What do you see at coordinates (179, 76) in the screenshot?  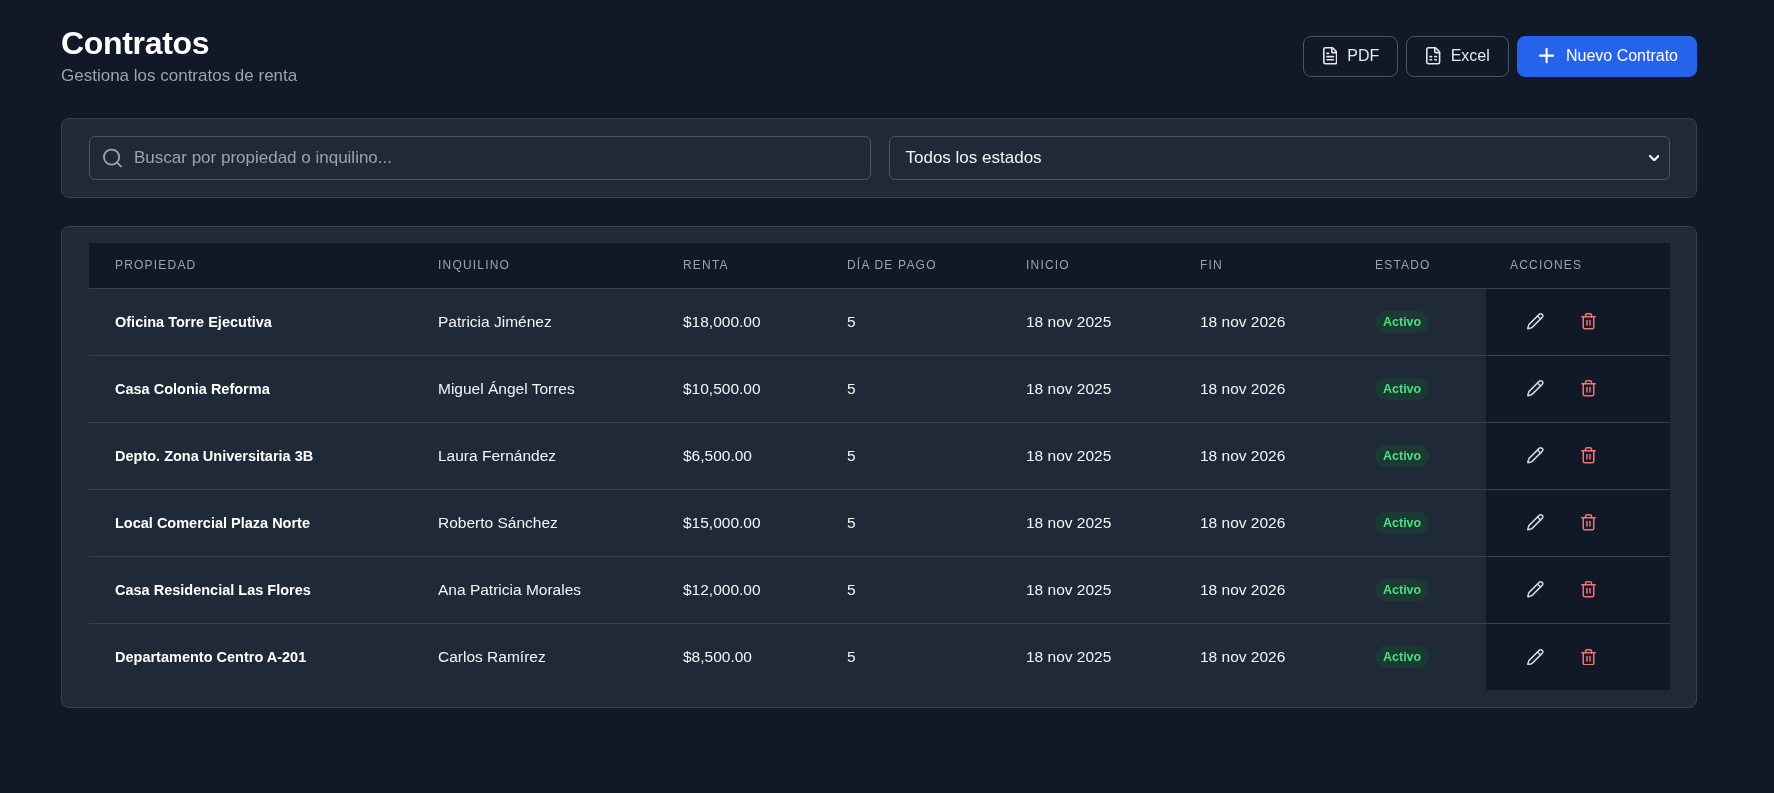 I see `page-subtitle: Gestiona los contratos de renta` at bounding box center [179, 76].